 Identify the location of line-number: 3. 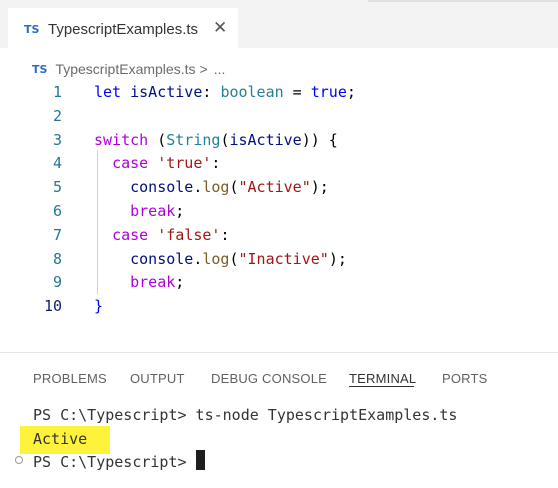
(57, 139).